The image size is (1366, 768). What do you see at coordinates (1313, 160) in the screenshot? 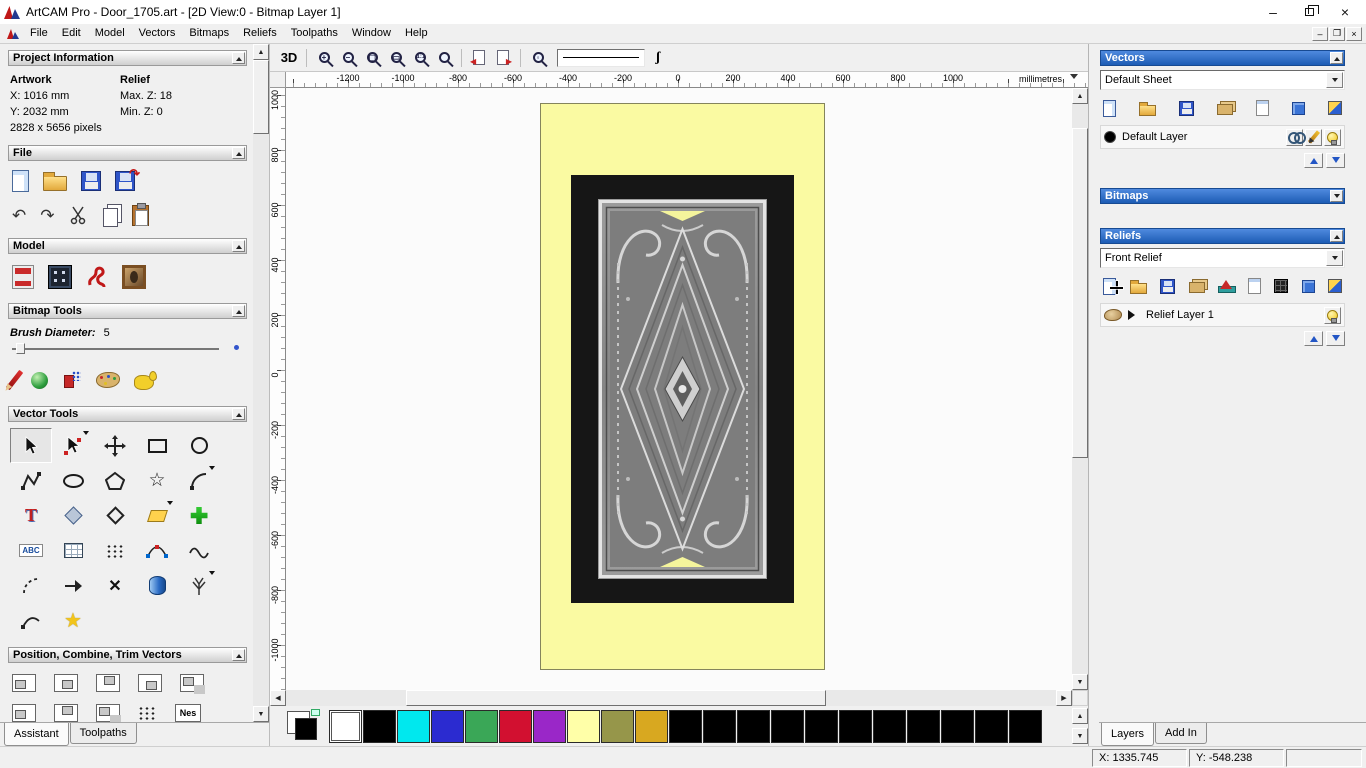
I see `move-layer-up-button` at bounding box center [1313, 160].